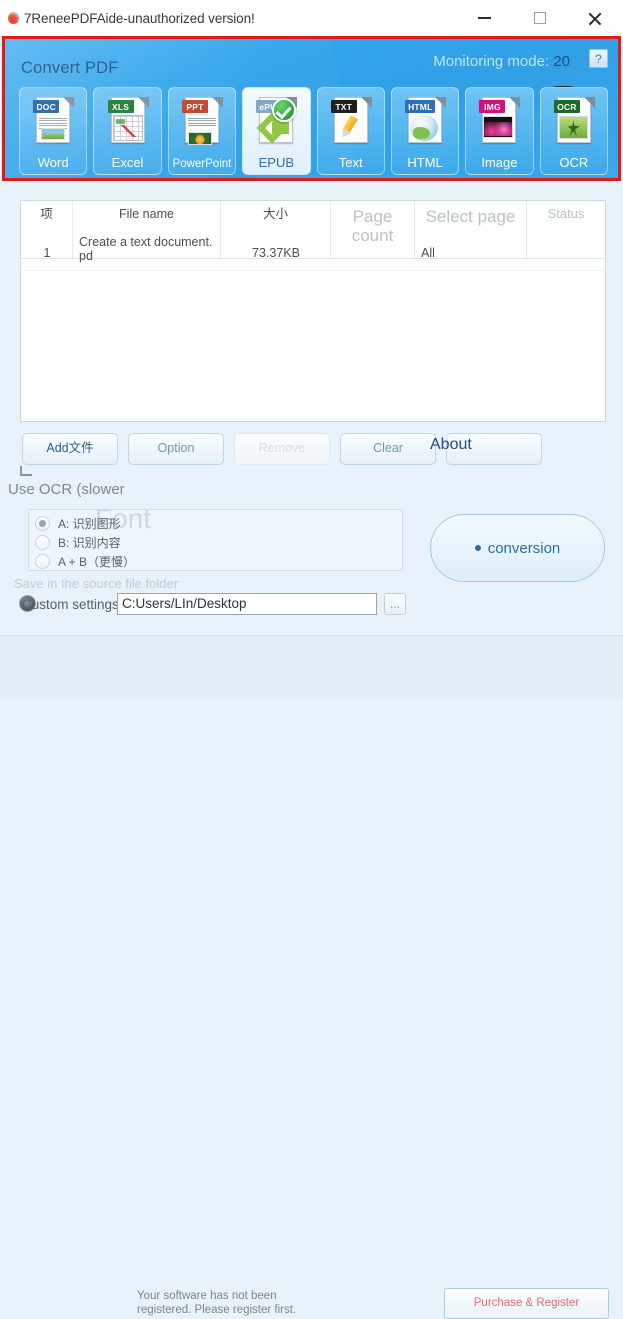  What do you see at coordinates (89, 542) in the screenshot?
I see `ocr-radio-b-label: B: 识别内容` at bounding box center [89, 542].